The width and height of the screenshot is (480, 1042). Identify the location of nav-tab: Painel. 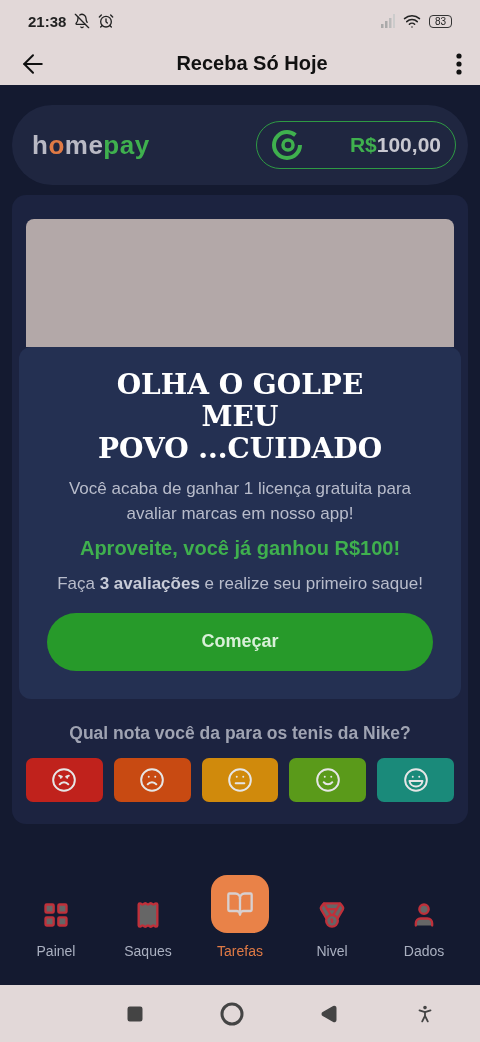
(56, 943).